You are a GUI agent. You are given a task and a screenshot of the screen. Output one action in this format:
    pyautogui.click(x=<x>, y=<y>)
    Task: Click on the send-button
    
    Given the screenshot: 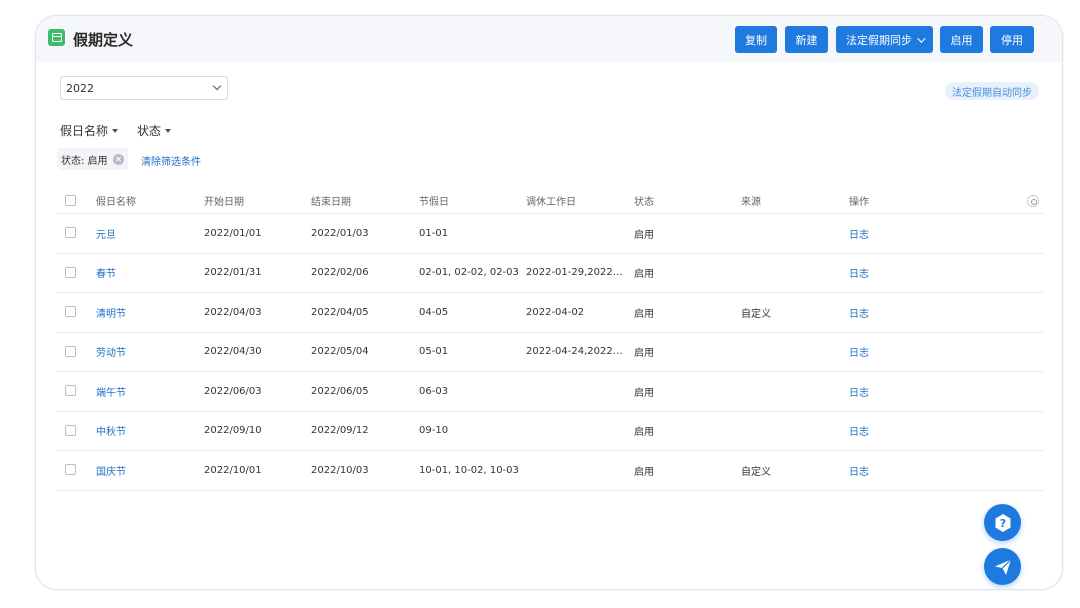 What is the action you would take?
    pyautogui.click(x=1002, y=566)
    